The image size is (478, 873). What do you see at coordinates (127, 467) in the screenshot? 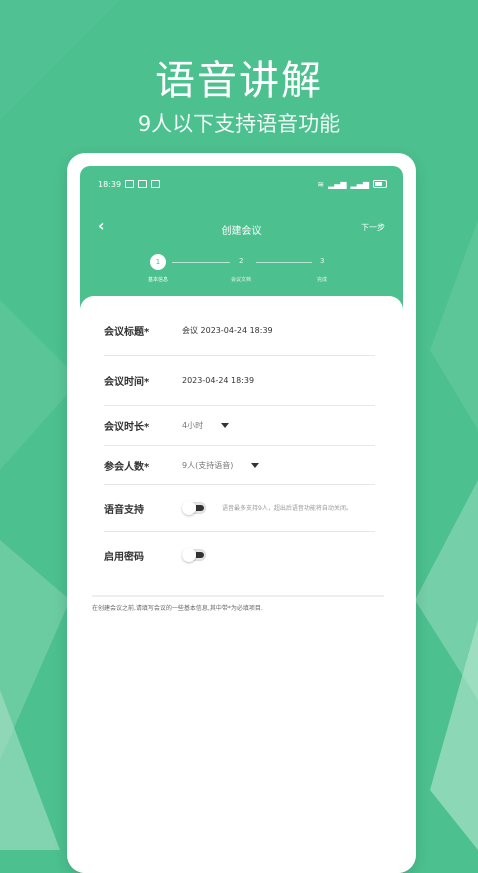
I see `participants-label: 参会人数*` at bounding box center [127, 467].